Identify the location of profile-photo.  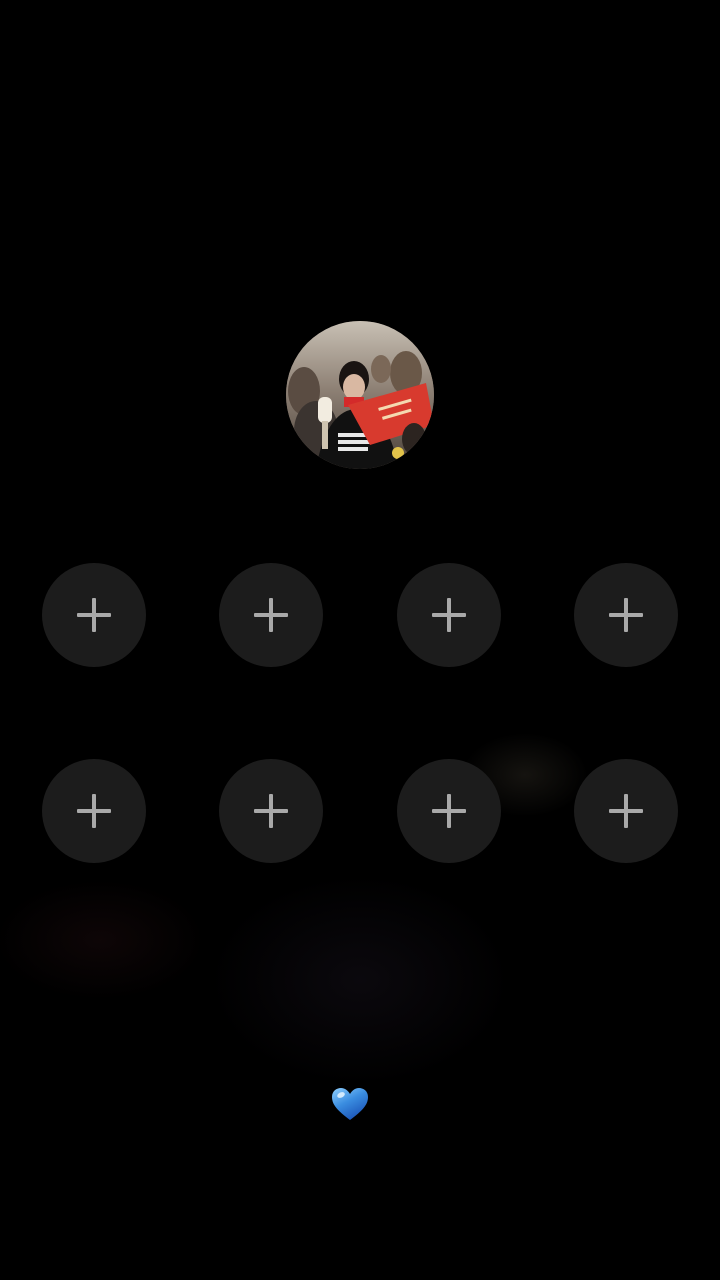
(360, 395).